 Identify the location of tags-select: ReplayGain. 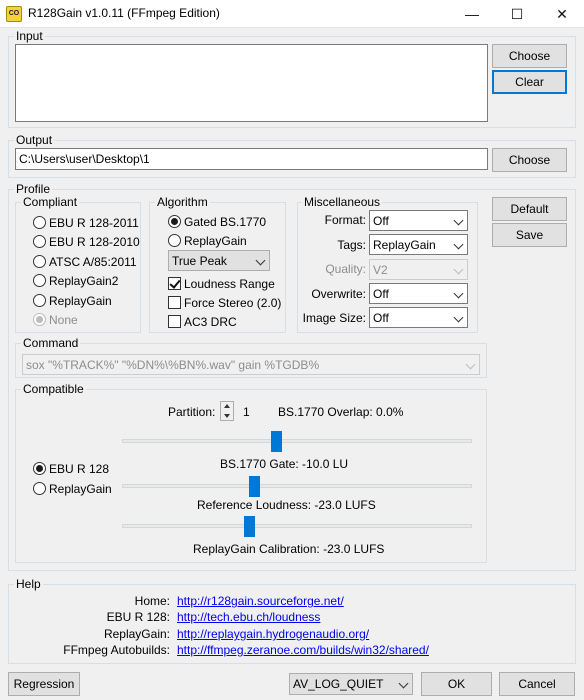
(418, 244).